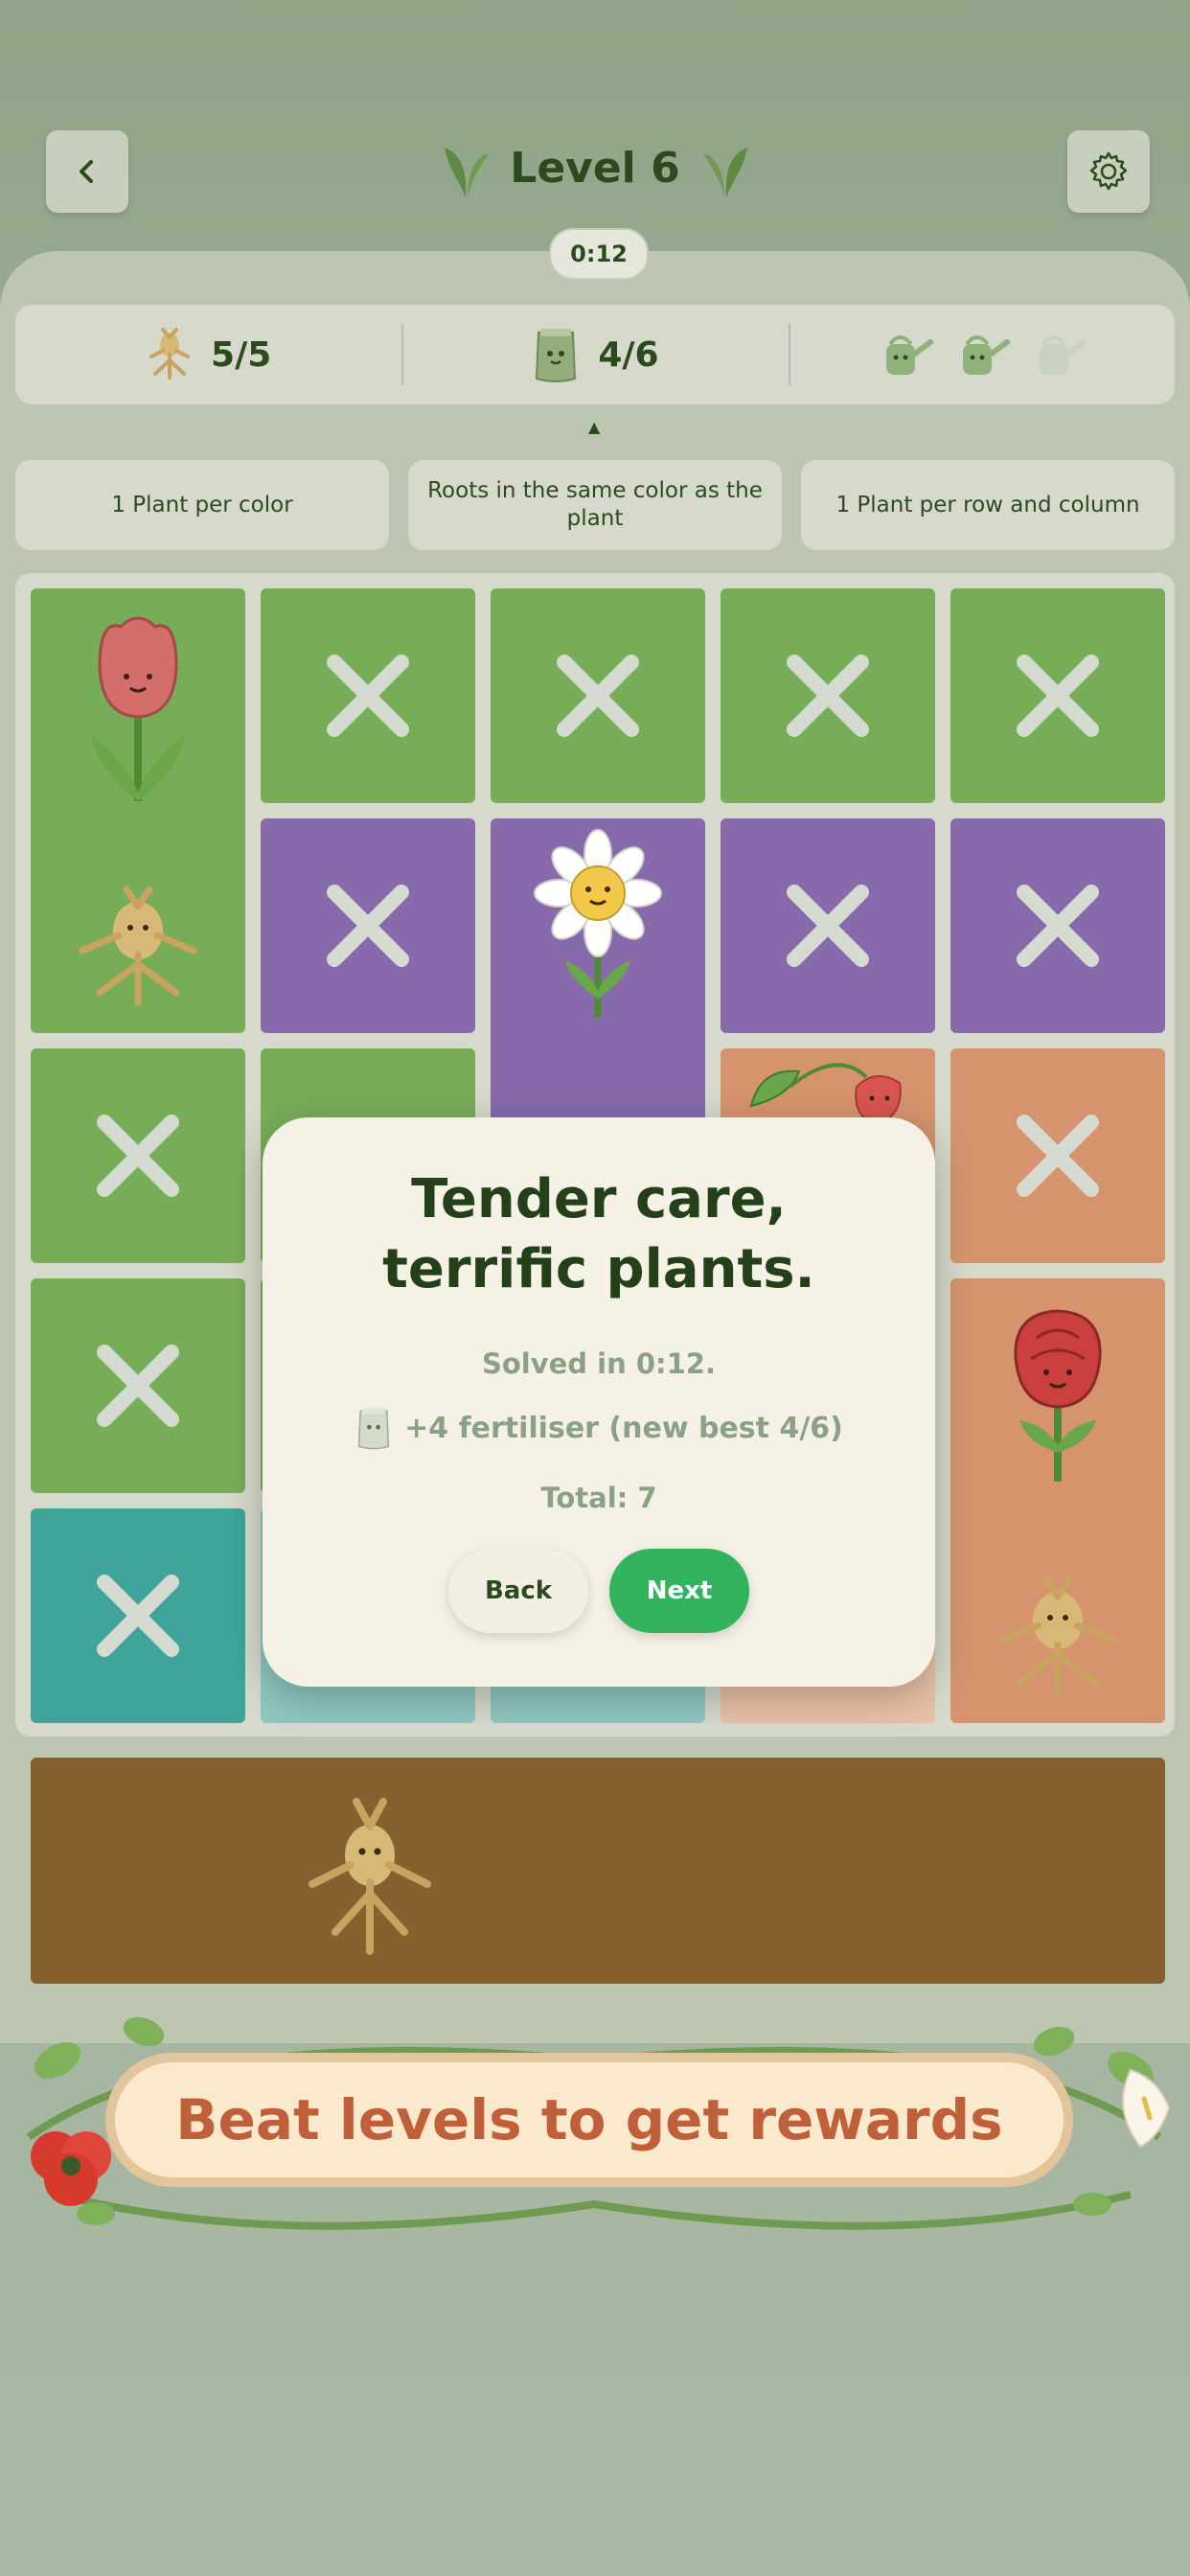 Image resolution: width=1190 pixels, height=2576 pixels. What do you see at coordinates (71, 2168) in the screenshot?
I see `poppy-flower-icon` at bounding box center [71, 2168].